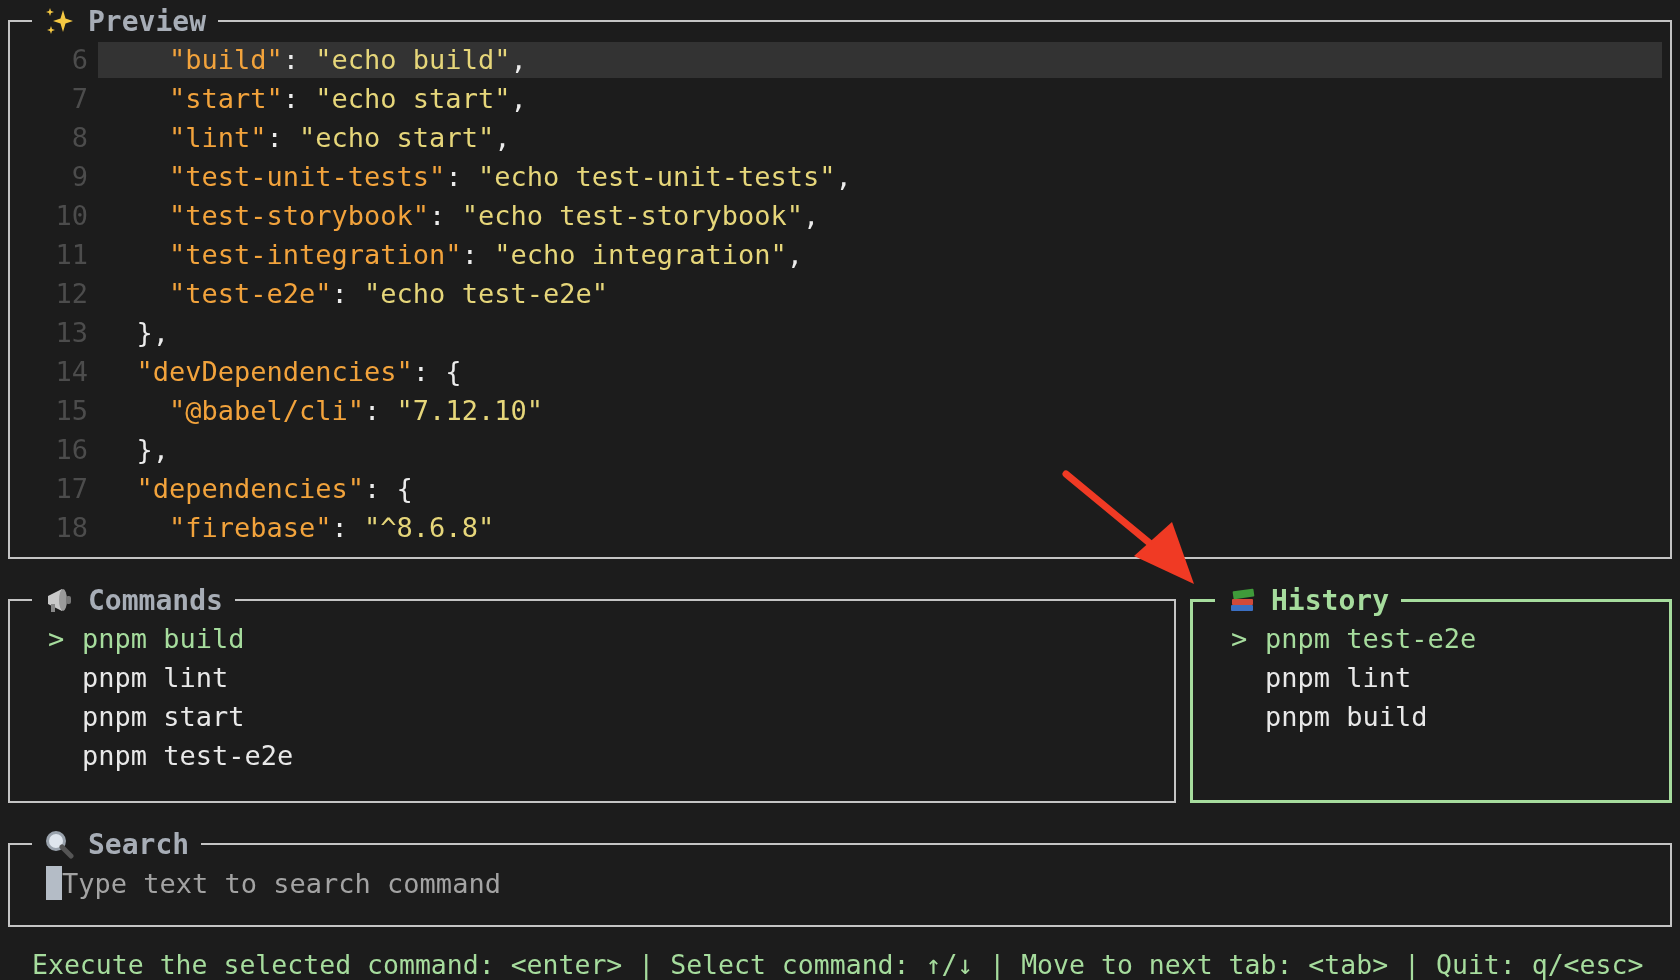 The width and height of the screenshot is (1680, 980). Describe the element at coordinates (510, 176) in the screenshot. I see `code-line: "test-unit-tests": "echo test-unit-tests",` at that location.